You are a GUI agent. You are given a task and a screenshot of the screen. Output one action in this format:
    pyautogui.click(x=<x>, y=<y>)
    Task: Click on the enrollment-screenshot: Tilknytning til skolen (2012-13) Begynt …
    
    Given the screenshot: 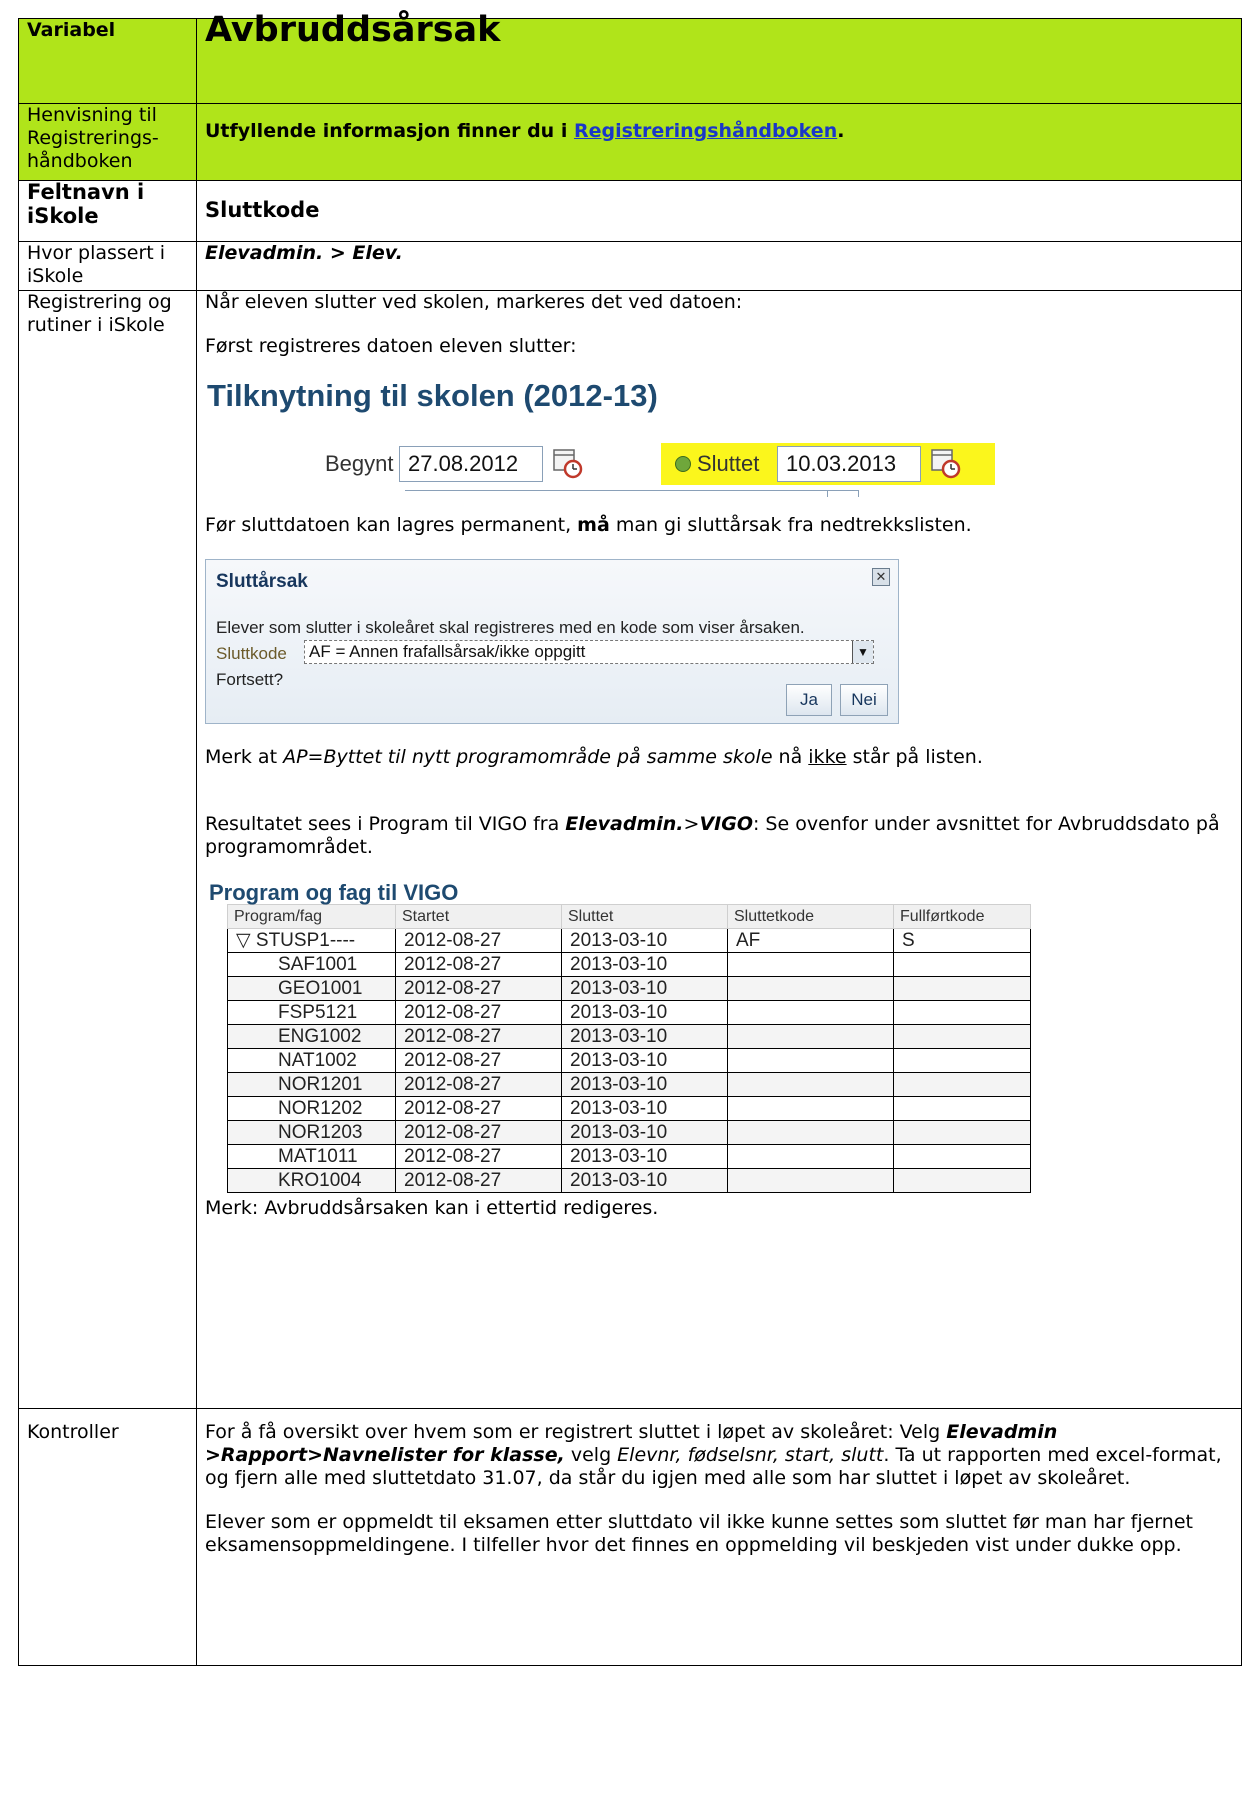 What is the action you would take?
    pyautogui.click(x=600, y=437)
    